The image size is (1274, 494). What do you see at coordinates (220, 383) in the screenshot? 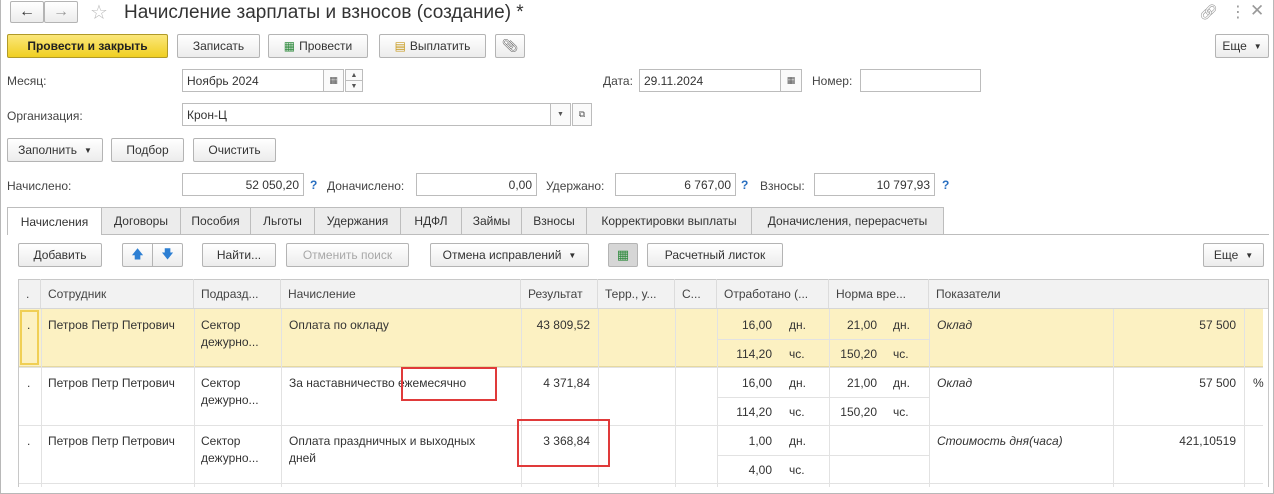
I see `row2-division-1: Сектор` at bounding box center [220, 383].